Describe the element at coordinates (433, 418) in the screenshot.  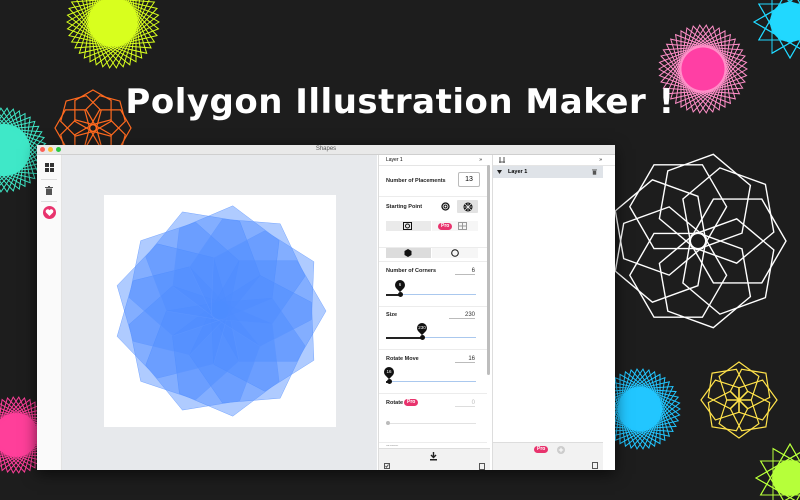
I see `rotate-row: Rotate Pro 0` at that location.